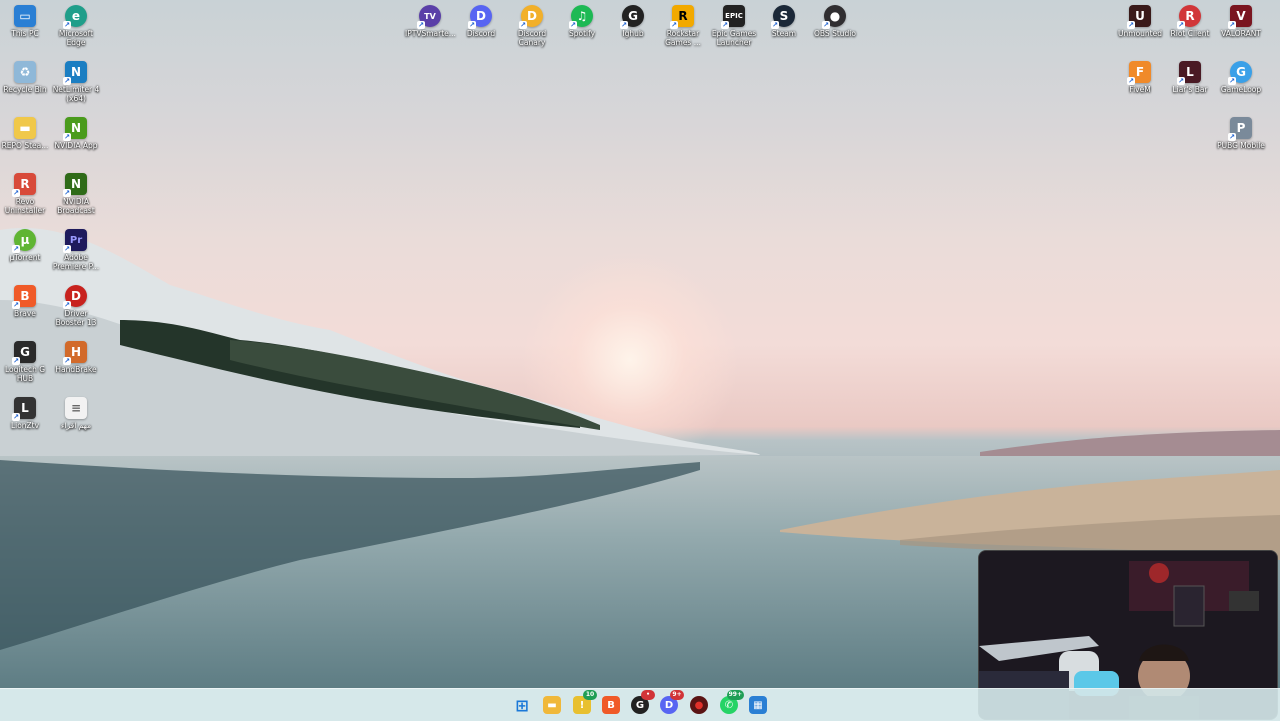 The image size is (1280, 721). Describe the element at coordinates (1240, 129) in the screenshot. I see `pubg-icon: P ↗` at that location.